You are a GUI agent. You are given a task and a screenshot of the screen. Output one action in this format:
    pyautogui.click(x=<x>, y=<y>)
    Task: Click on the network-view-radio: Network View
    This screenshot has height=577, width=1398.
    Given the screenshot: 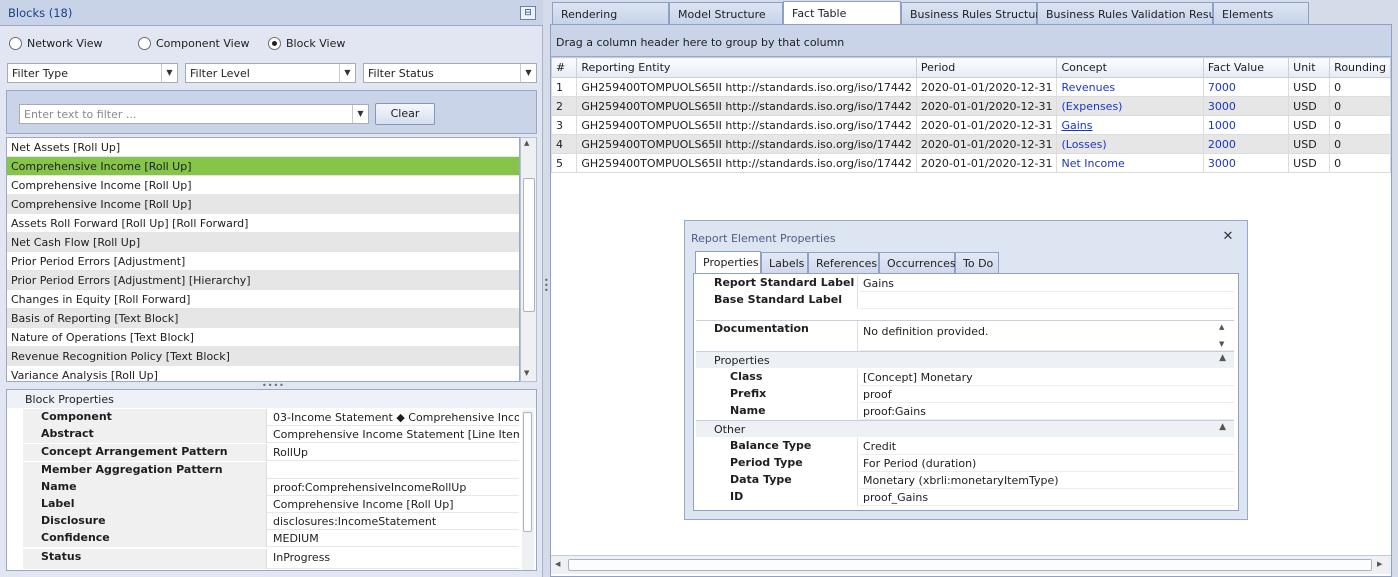 What is the action you would take?
    pyautogui.click(x=56, y=43)
    